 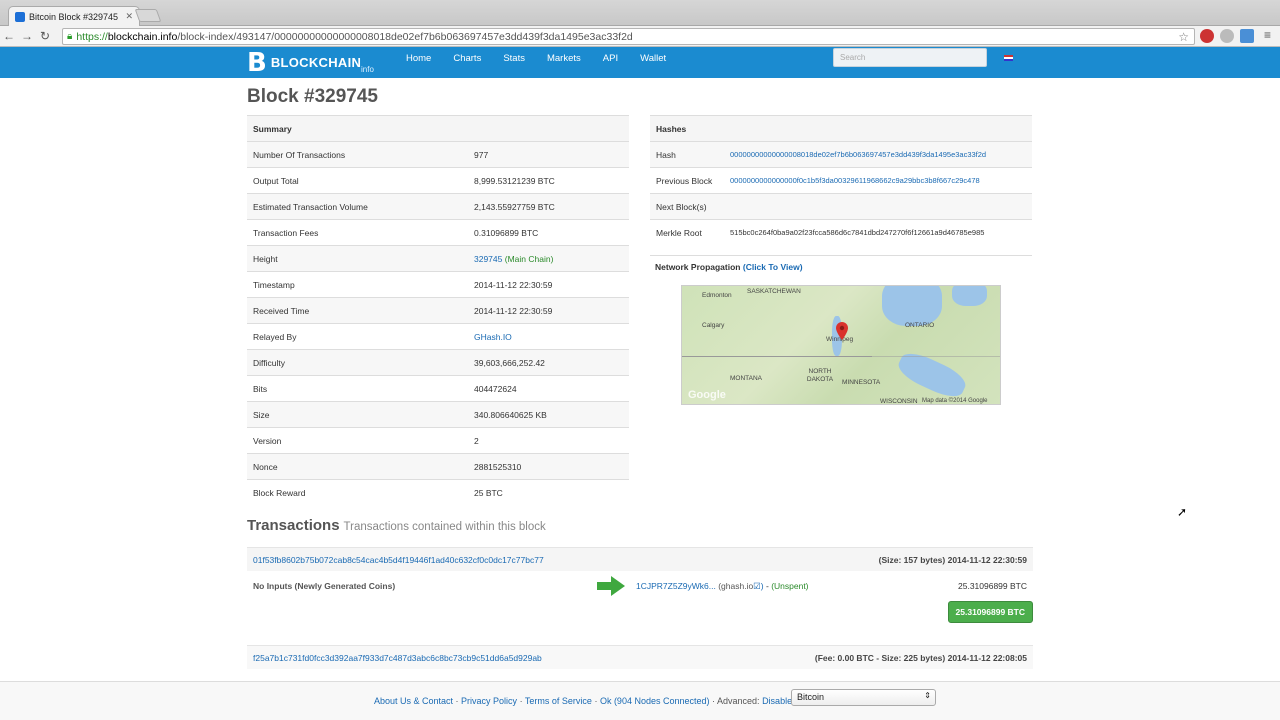 I want to click on table-row: Nonce 2881525310, so click(x=438, y=466).